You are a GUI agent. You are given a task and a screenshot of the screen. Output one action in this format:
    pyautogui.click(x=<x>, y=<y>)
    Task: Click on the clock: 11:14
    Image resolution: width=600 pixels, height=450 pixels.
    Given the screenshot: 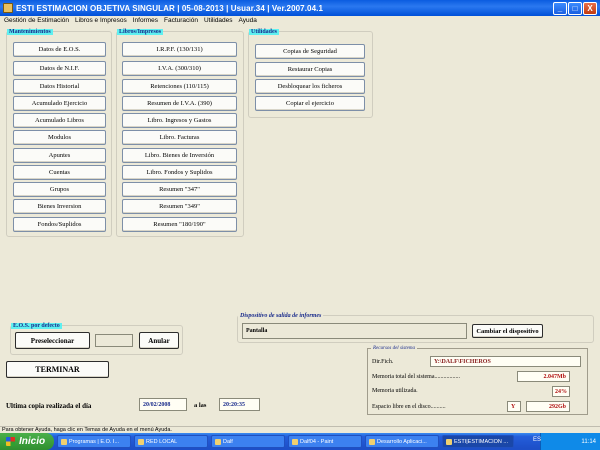 What is the action you would take?
    pyautogui.click(x=588, y=441)
    